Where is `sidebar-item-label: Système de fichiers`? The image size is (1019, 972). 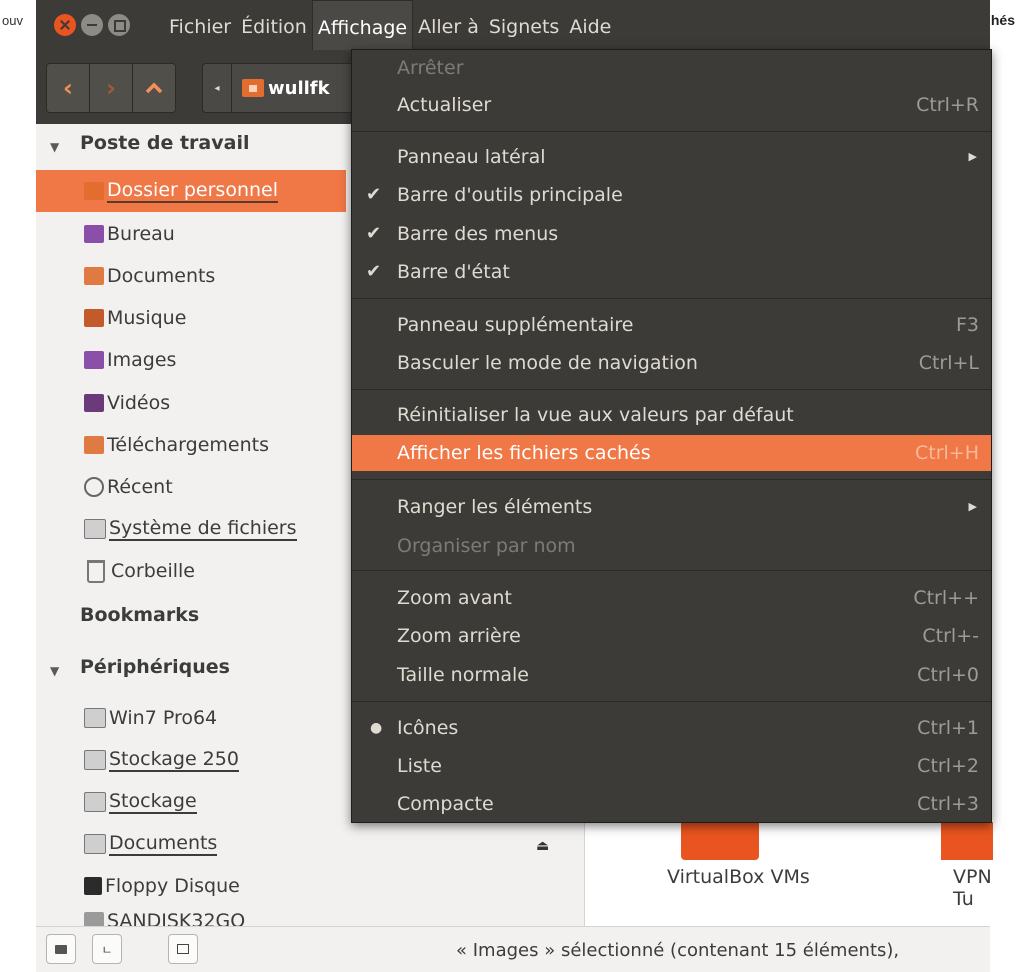
sidebar-item-label: Système de fichiers is located at coordinates (203, 529).